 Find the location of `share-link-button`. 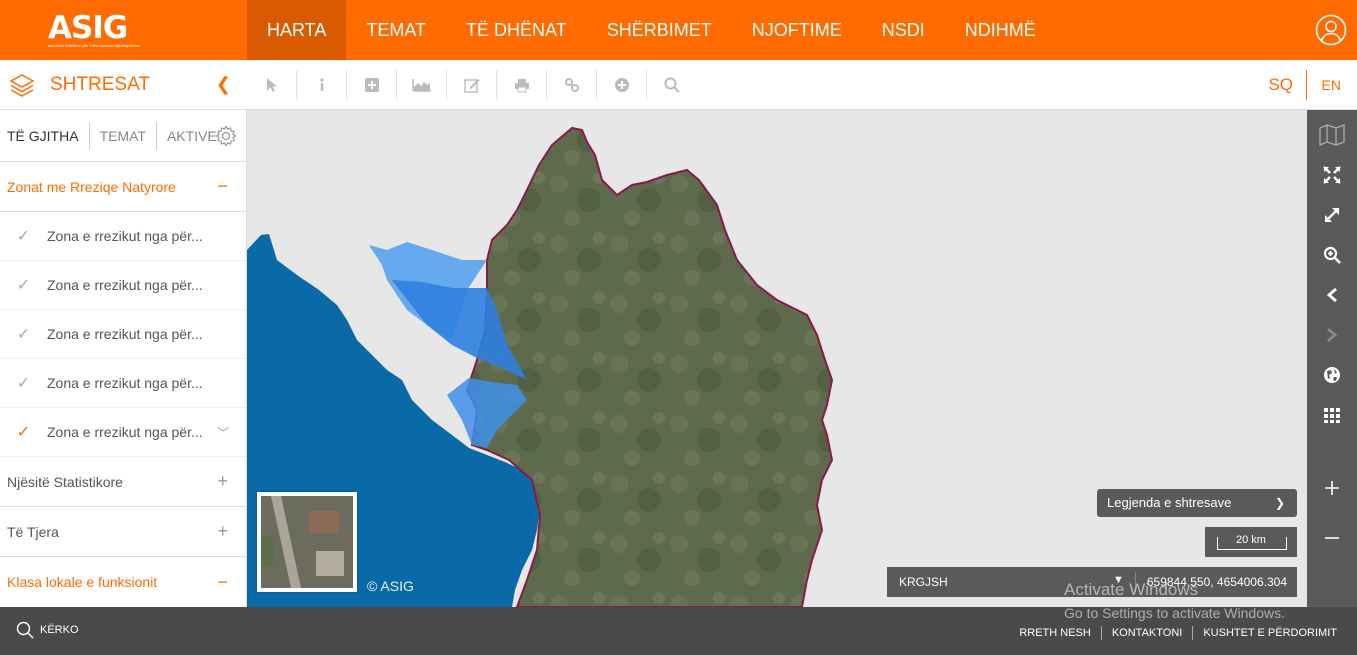

share-link-button is located at coordinates (572, 85).